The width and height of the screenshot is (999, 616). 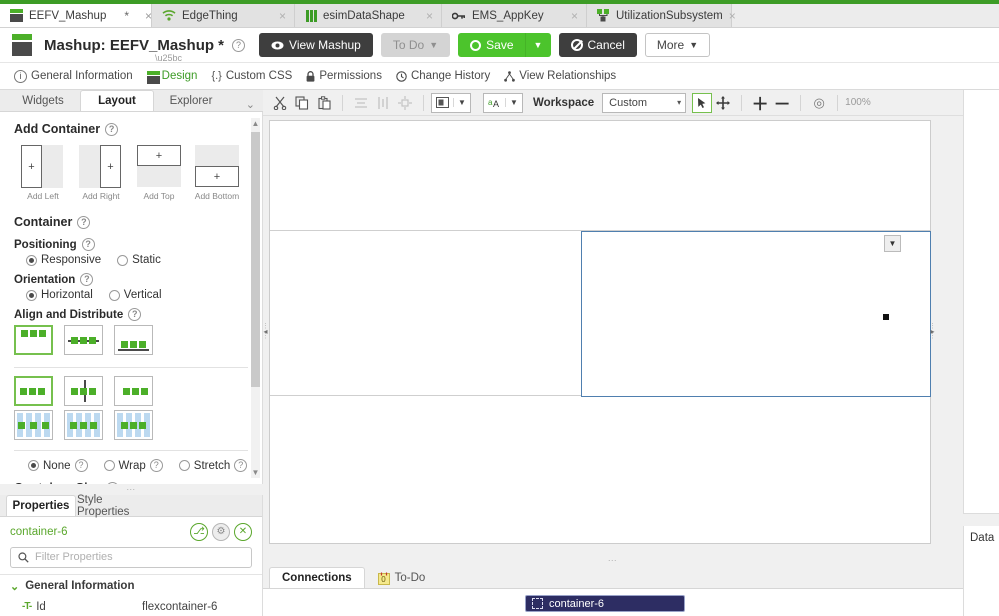 I want to click on screen-size-combo: ▼, so click(x=451, y=102).